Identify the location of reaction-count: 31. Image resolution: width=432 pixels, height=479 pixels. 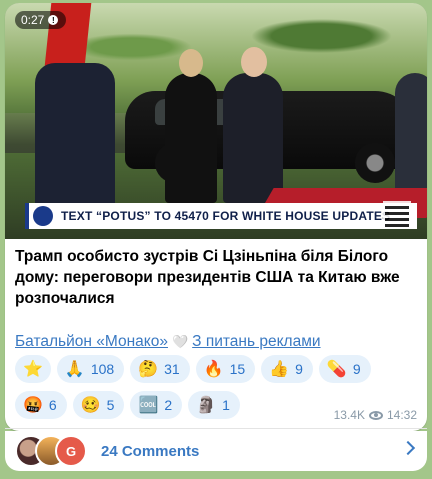
(172, 369).